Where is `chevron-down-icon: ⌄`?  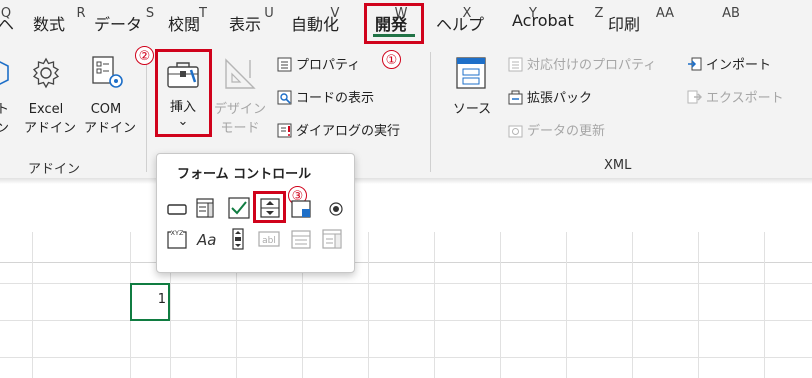 chevron-down-icon: ⌄ is located at coordinates (183, 121).